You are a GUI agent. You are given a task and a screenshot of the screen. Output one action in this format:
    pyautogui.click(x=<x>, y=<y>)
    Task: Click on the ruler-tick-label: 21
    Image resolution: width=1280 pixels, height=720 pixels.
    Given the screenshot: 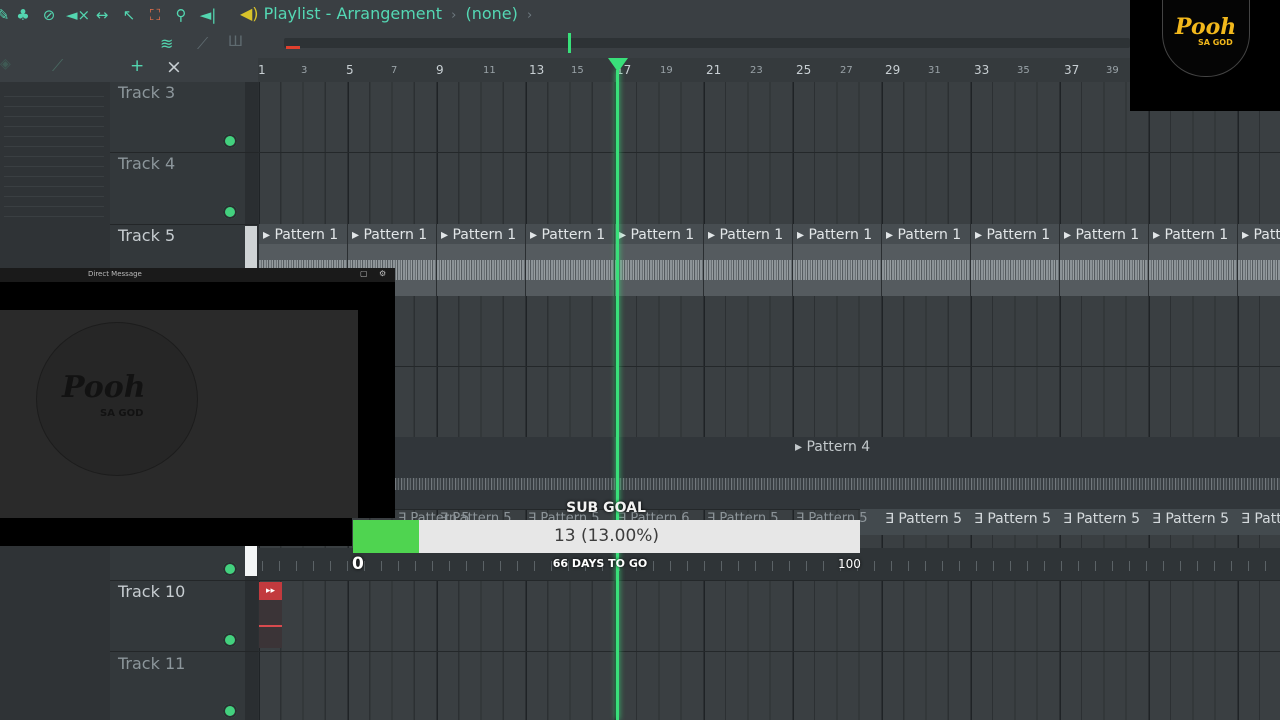 What is the action you would take?
    pyautogui.click(x=714, y=70)
    